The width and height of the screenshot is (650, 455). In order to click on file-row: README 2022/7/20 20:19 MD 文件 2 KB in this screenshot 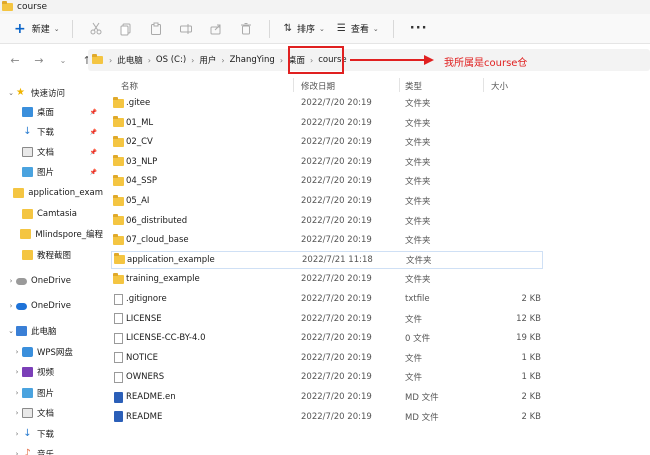, I will do `click(327, 417)`.